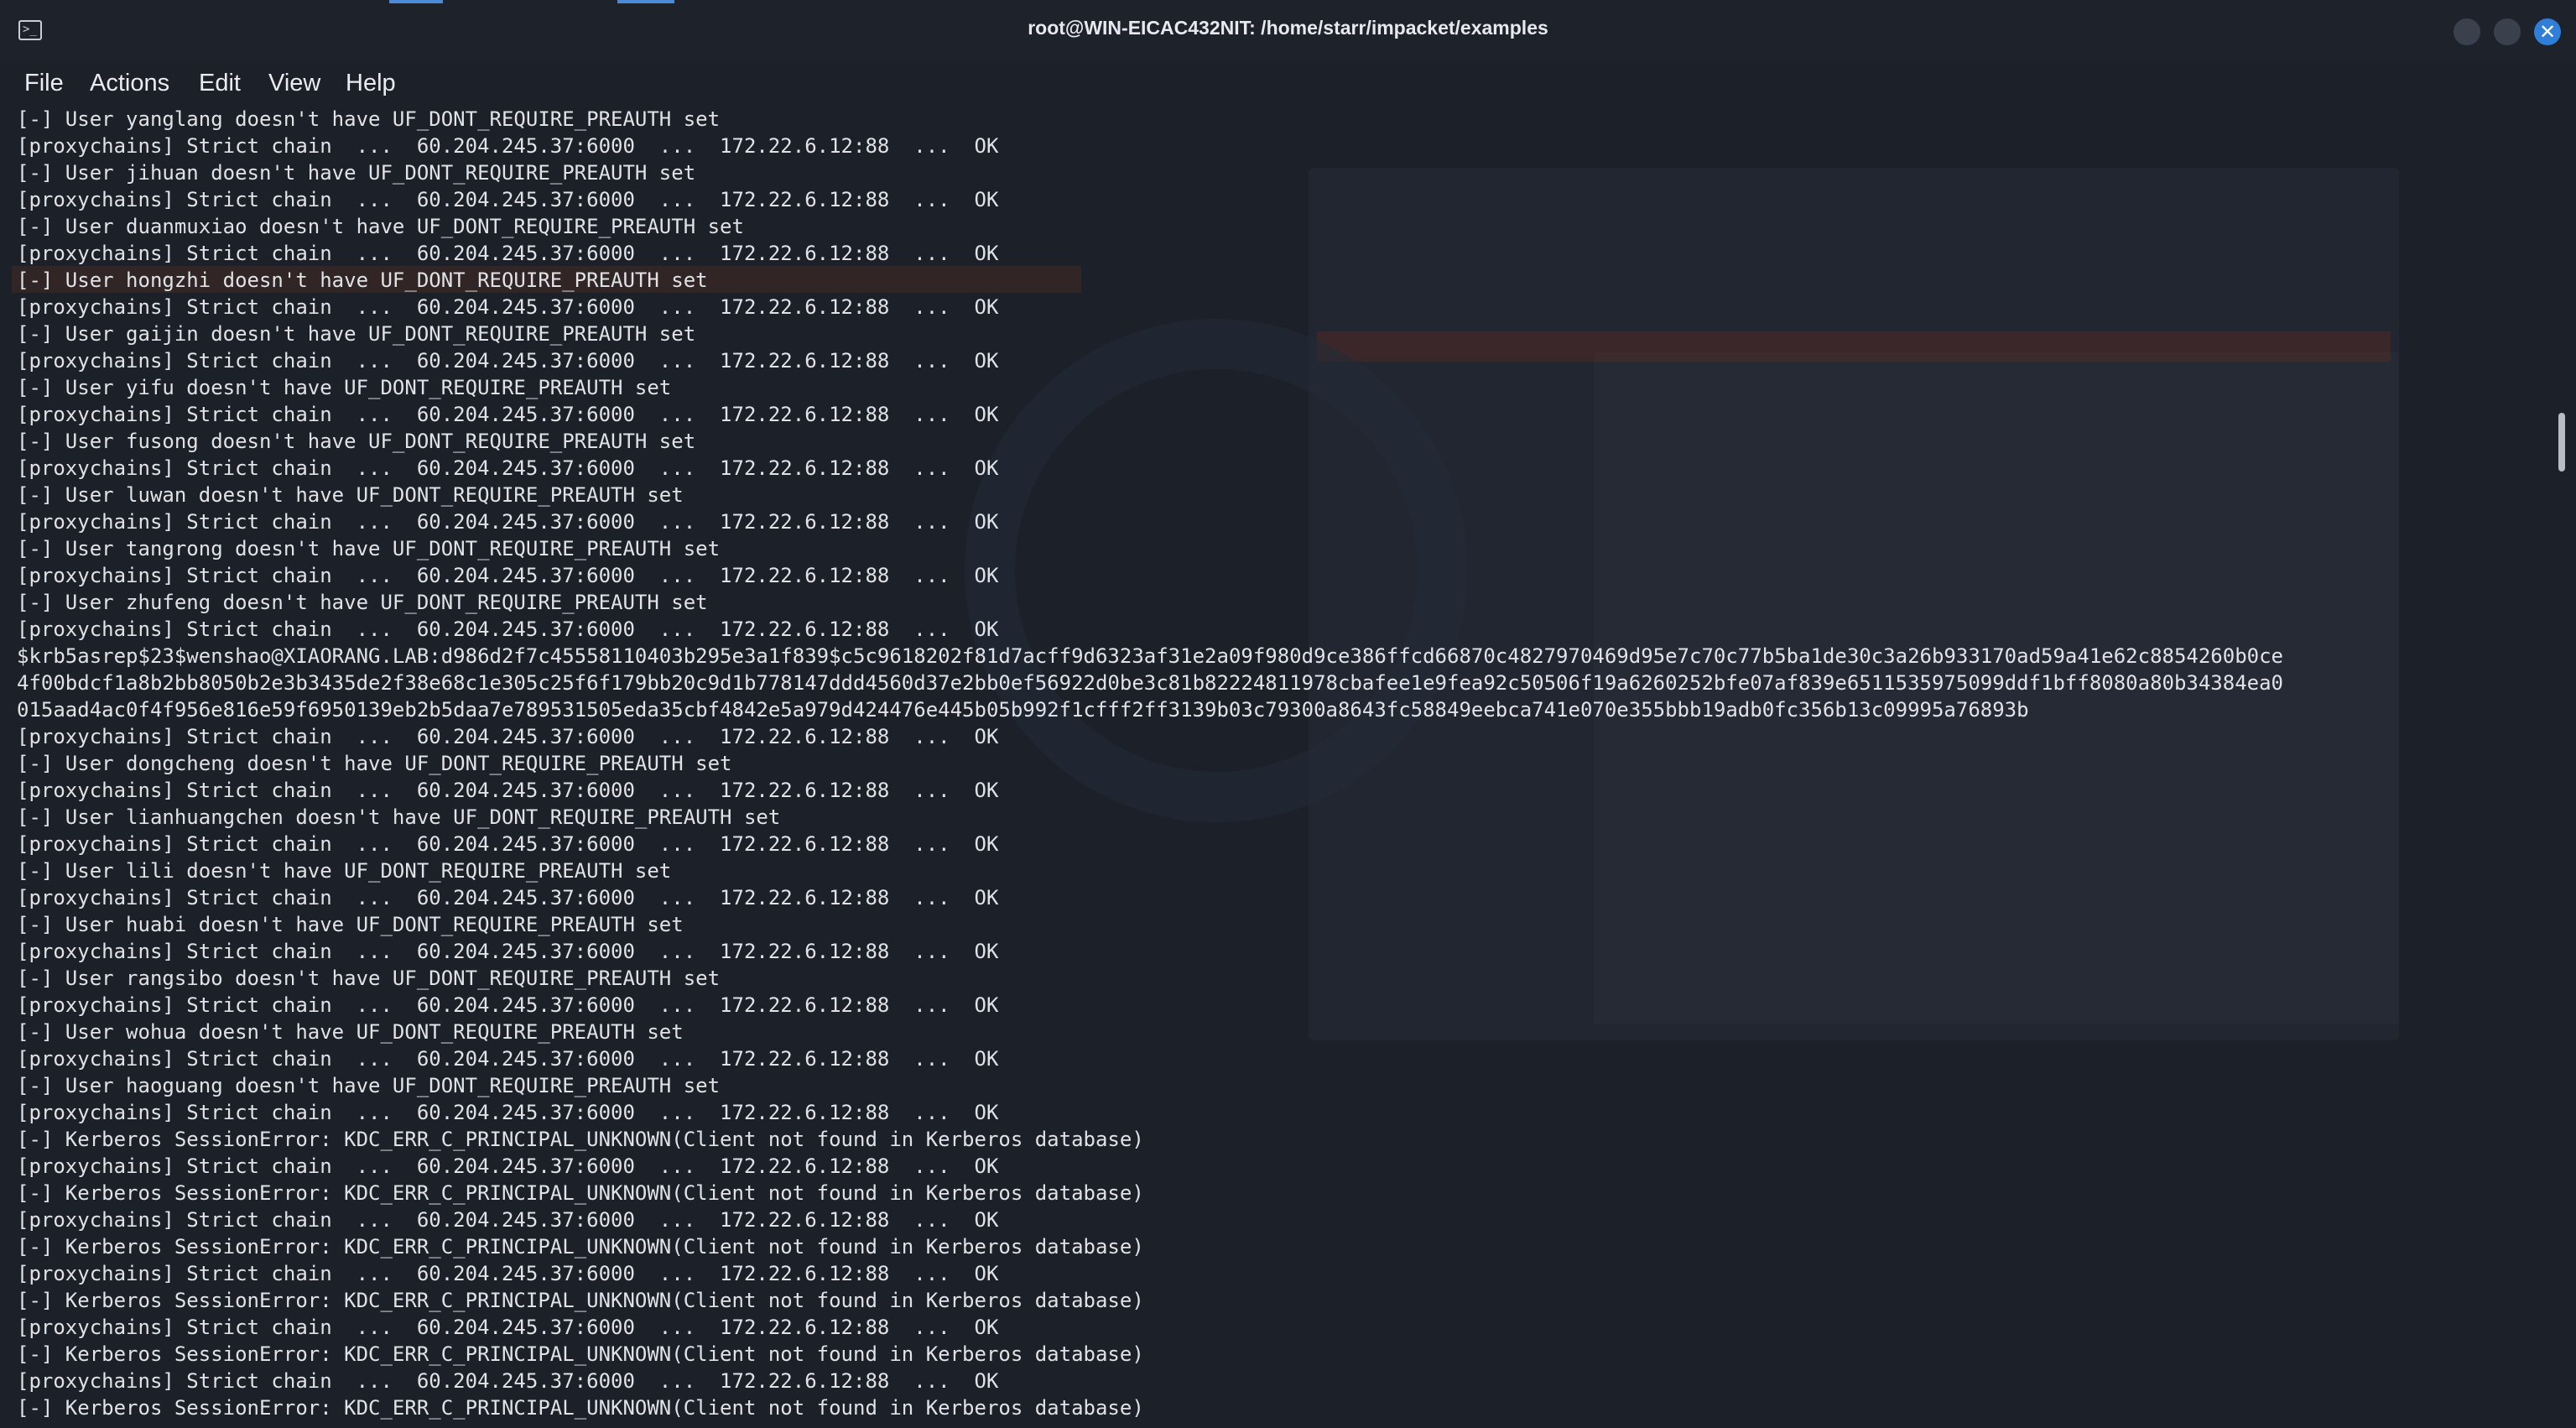  I want to click on menu-file: File, so click(44, 83).